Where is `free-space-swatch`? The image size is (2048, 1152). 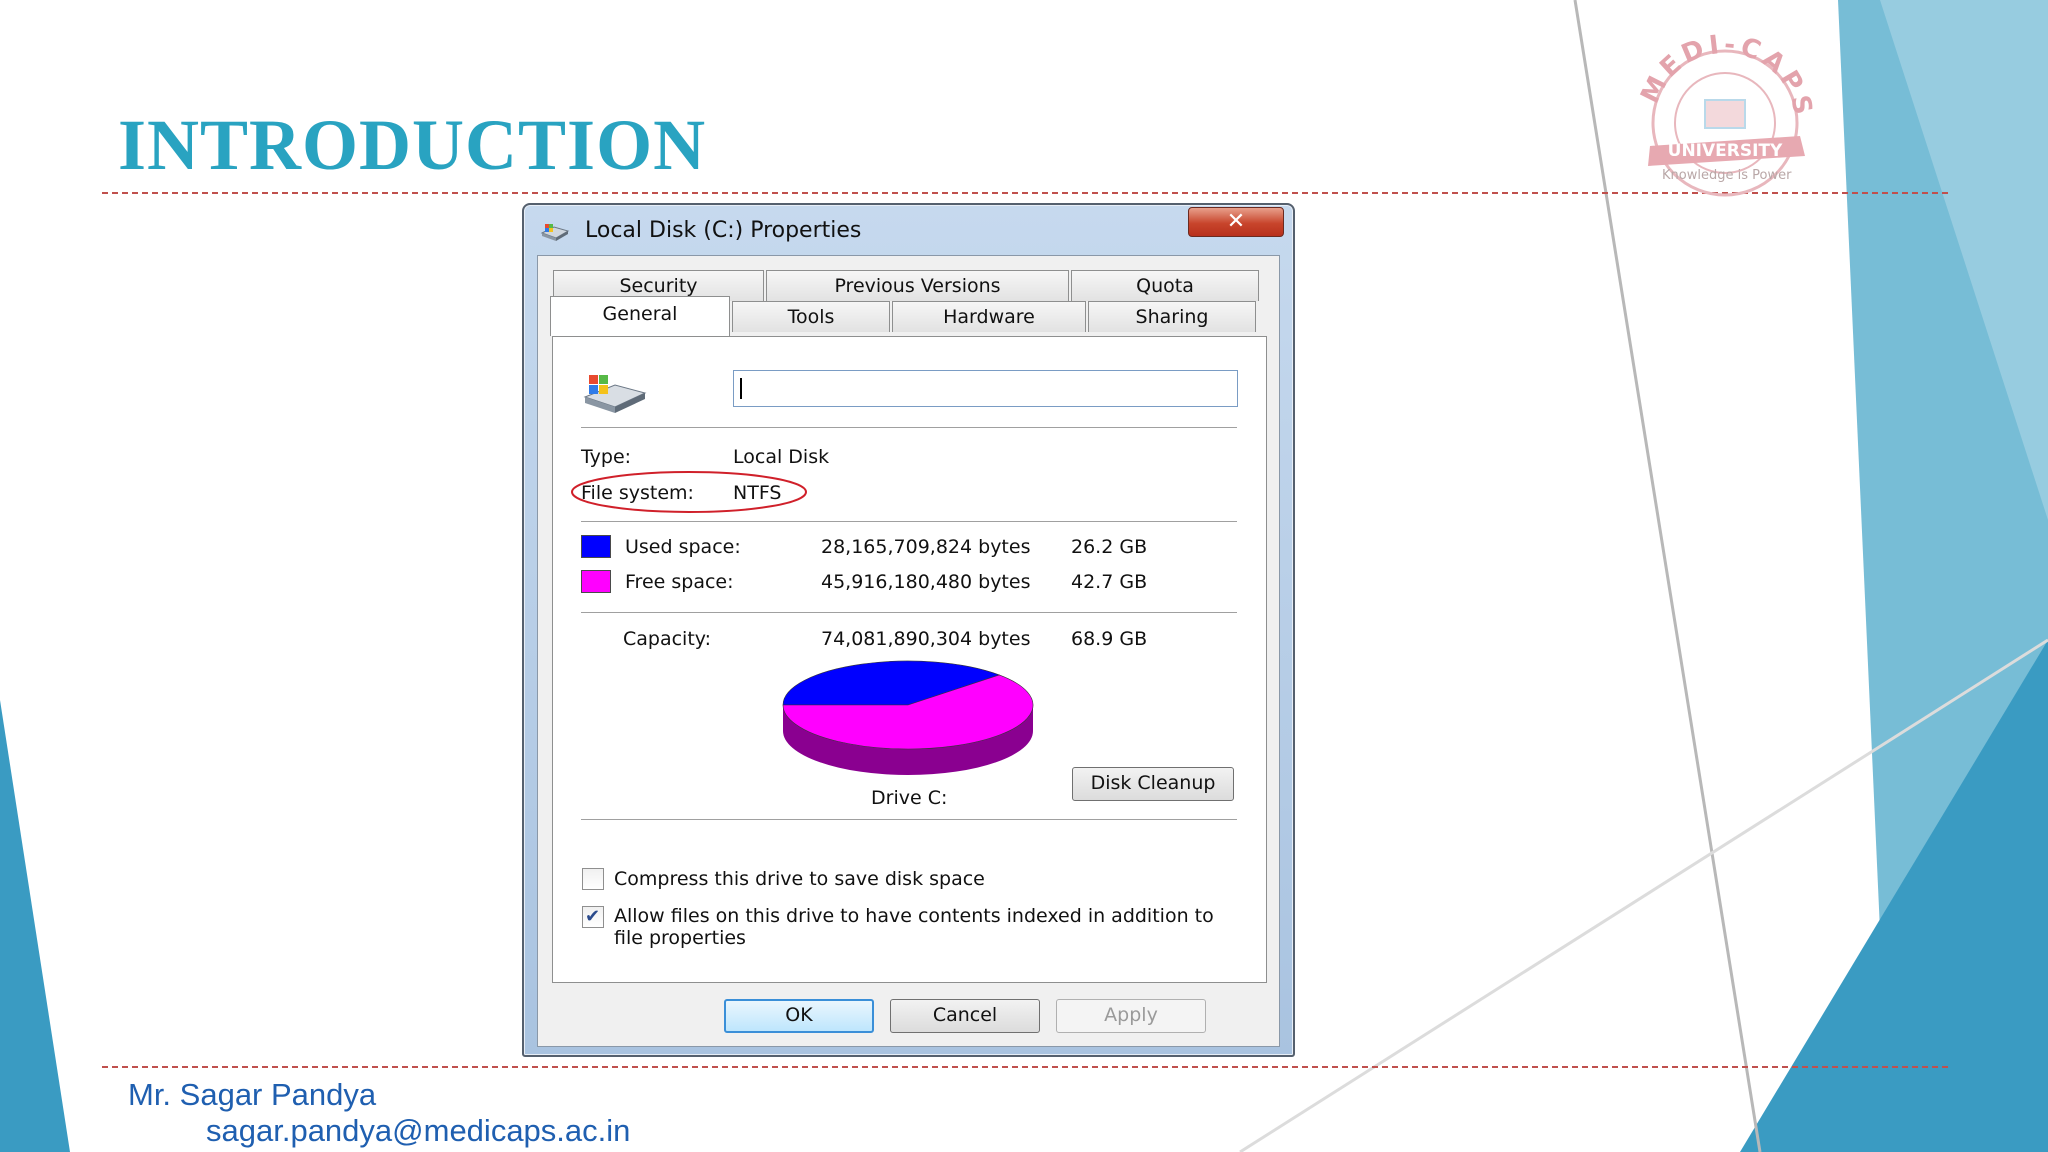
free-space-swatch is located at coordinates (596, 581).